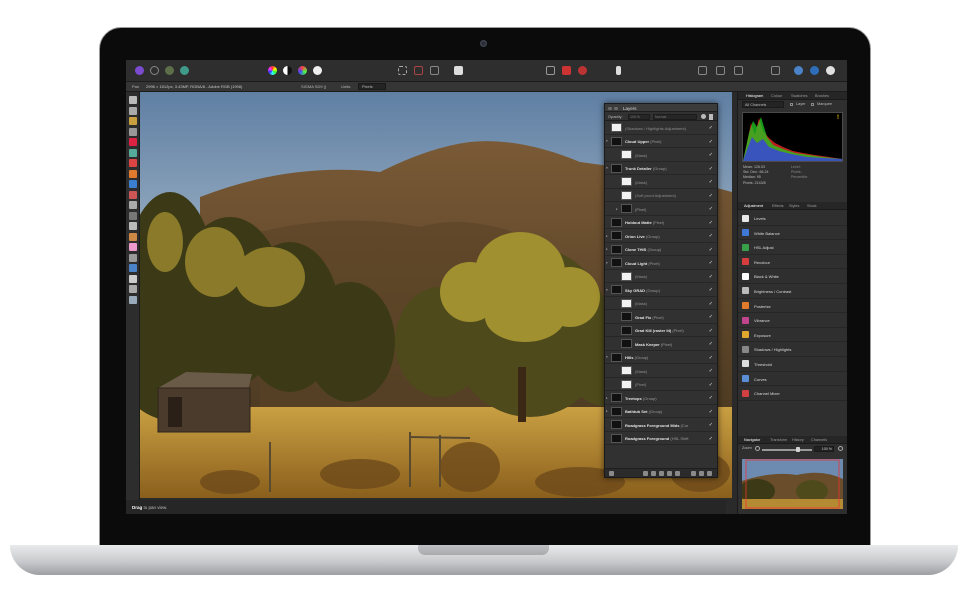  What do you see at coordinates (184, 70) in the screenshot?
I see `tone-map-persona-icon` at bounding box center [184, 70].